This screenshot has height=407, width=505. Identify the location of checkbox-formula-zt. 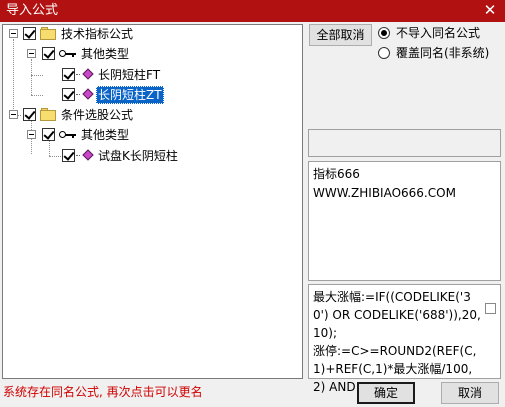
(68, 94).